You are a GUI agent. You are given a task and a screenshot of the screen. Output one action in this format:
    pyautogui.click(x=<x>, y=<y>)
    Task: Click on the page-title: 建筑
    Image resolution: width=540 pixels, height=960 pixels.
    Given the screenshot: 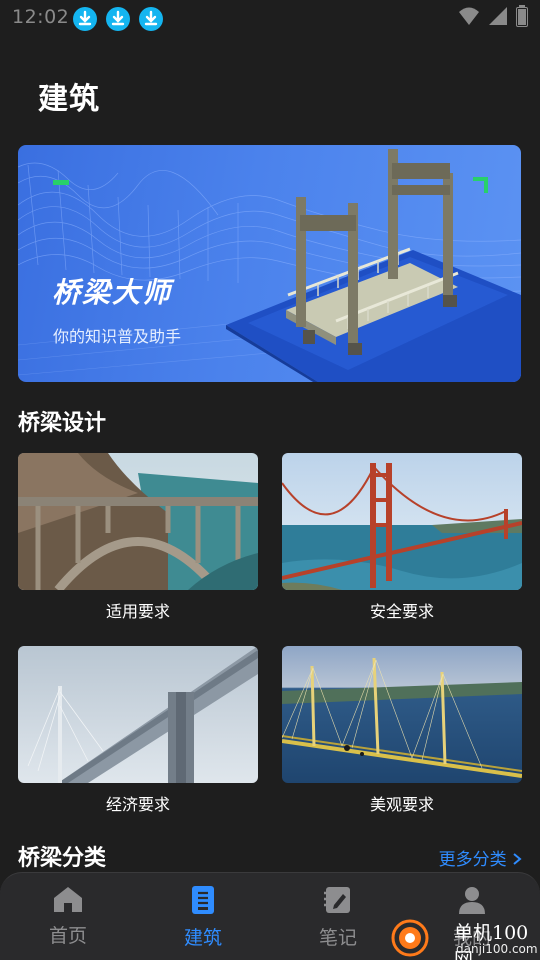 What is the action you would take?
    pyautogui.click(x=69, y=99)
    